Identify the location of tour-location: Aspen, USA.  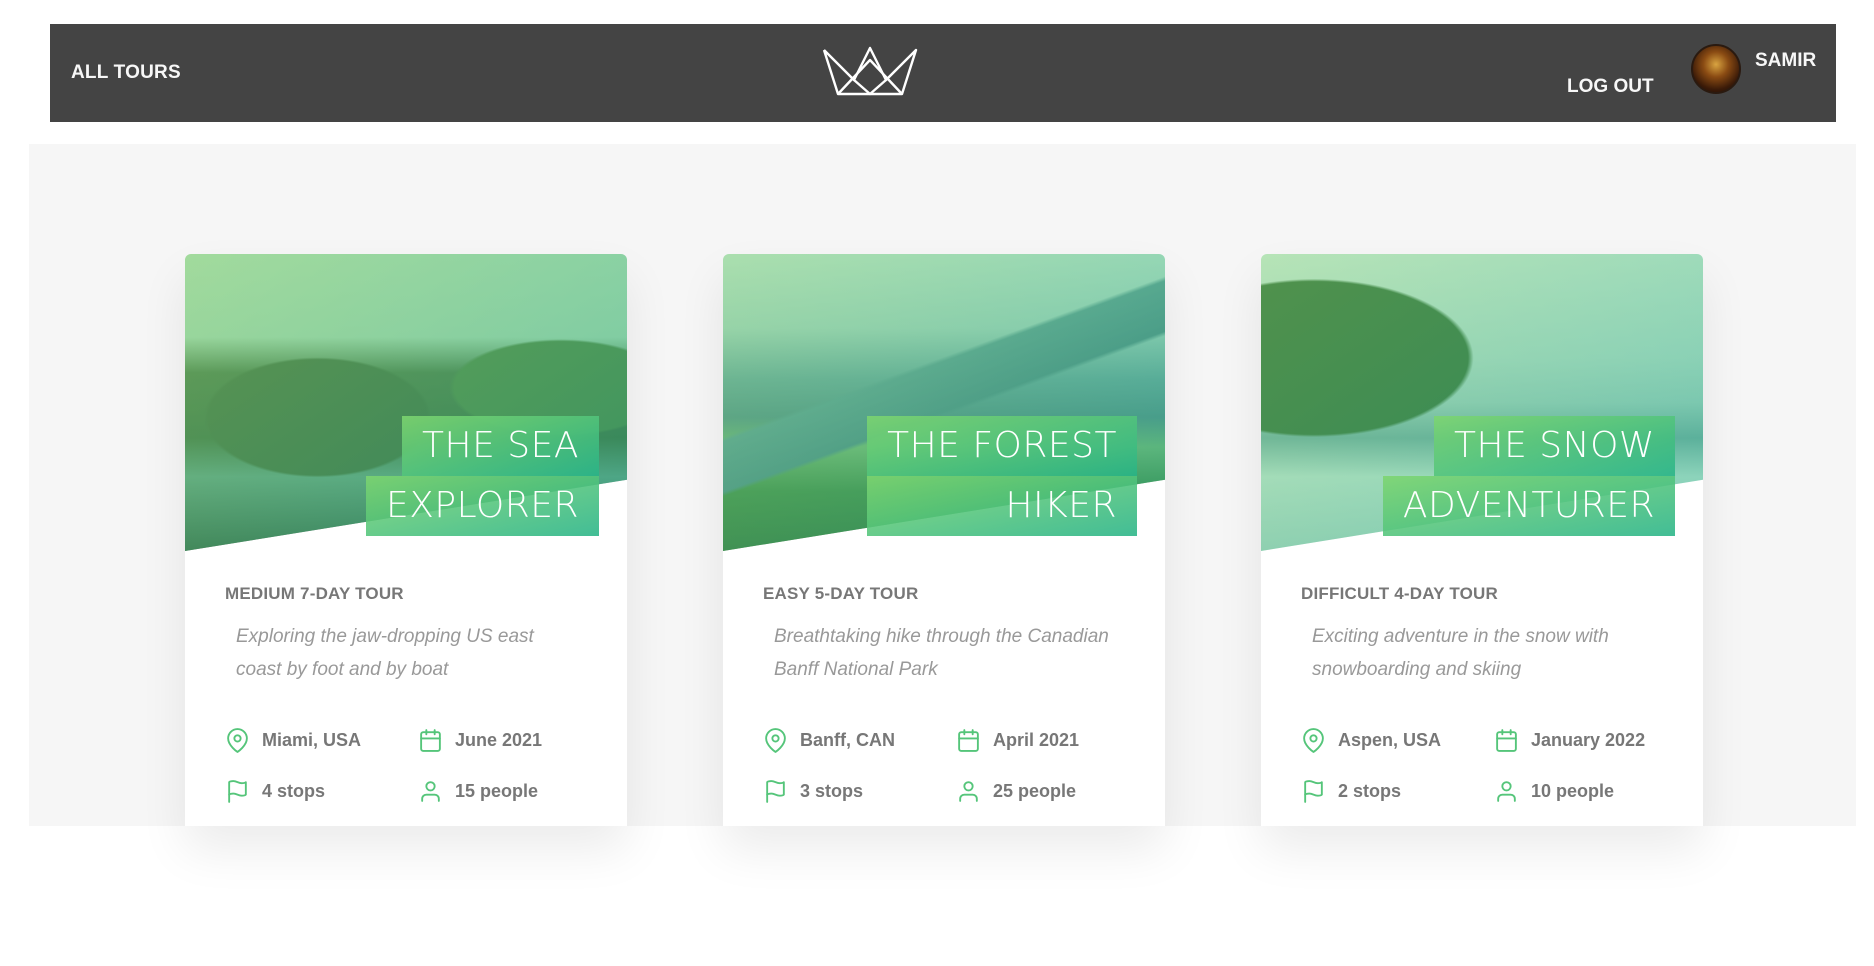
(1397, 740).